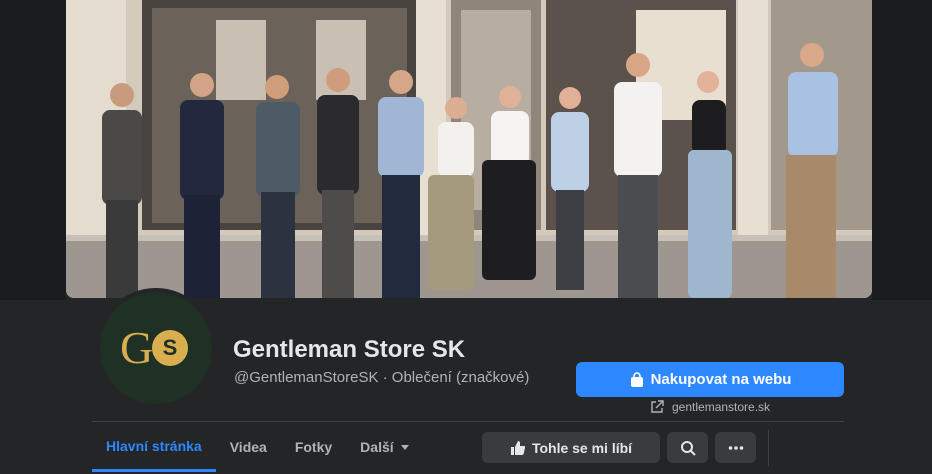 The height and width of the screenshot is (474, 932). What do you see at coordinates (382, 377) in the screenshot?
I see `page-handle-category: @GentlemanStoreSK · Oblečení (značkové)` at bounding box center [382, 377].